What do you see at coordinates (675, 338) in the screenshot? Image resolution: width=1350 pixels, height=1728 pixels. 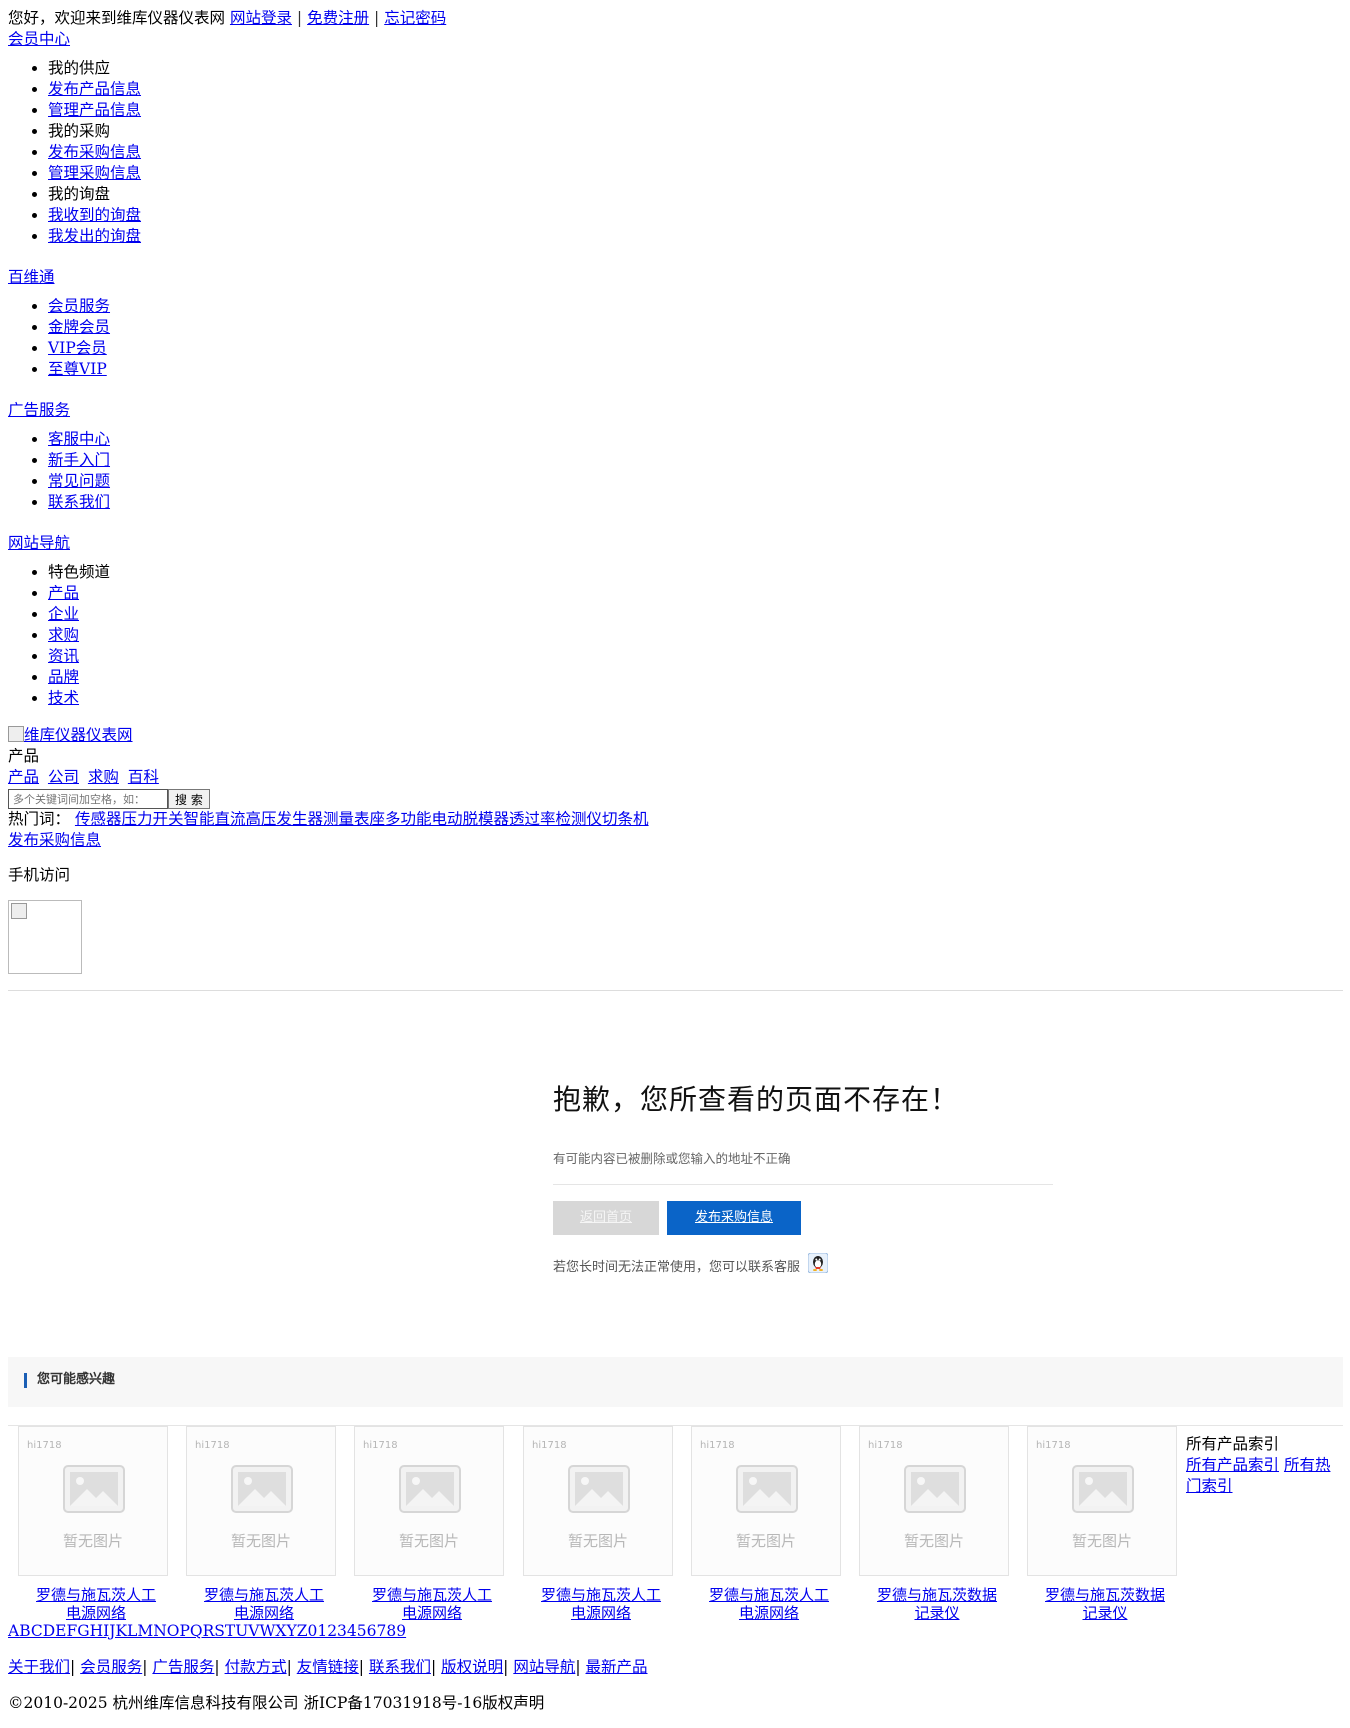 I see `baiweitong-menu: 会员服务 金牌会员 VIP会员 至尊VIP` at bounding box center [675, 338].